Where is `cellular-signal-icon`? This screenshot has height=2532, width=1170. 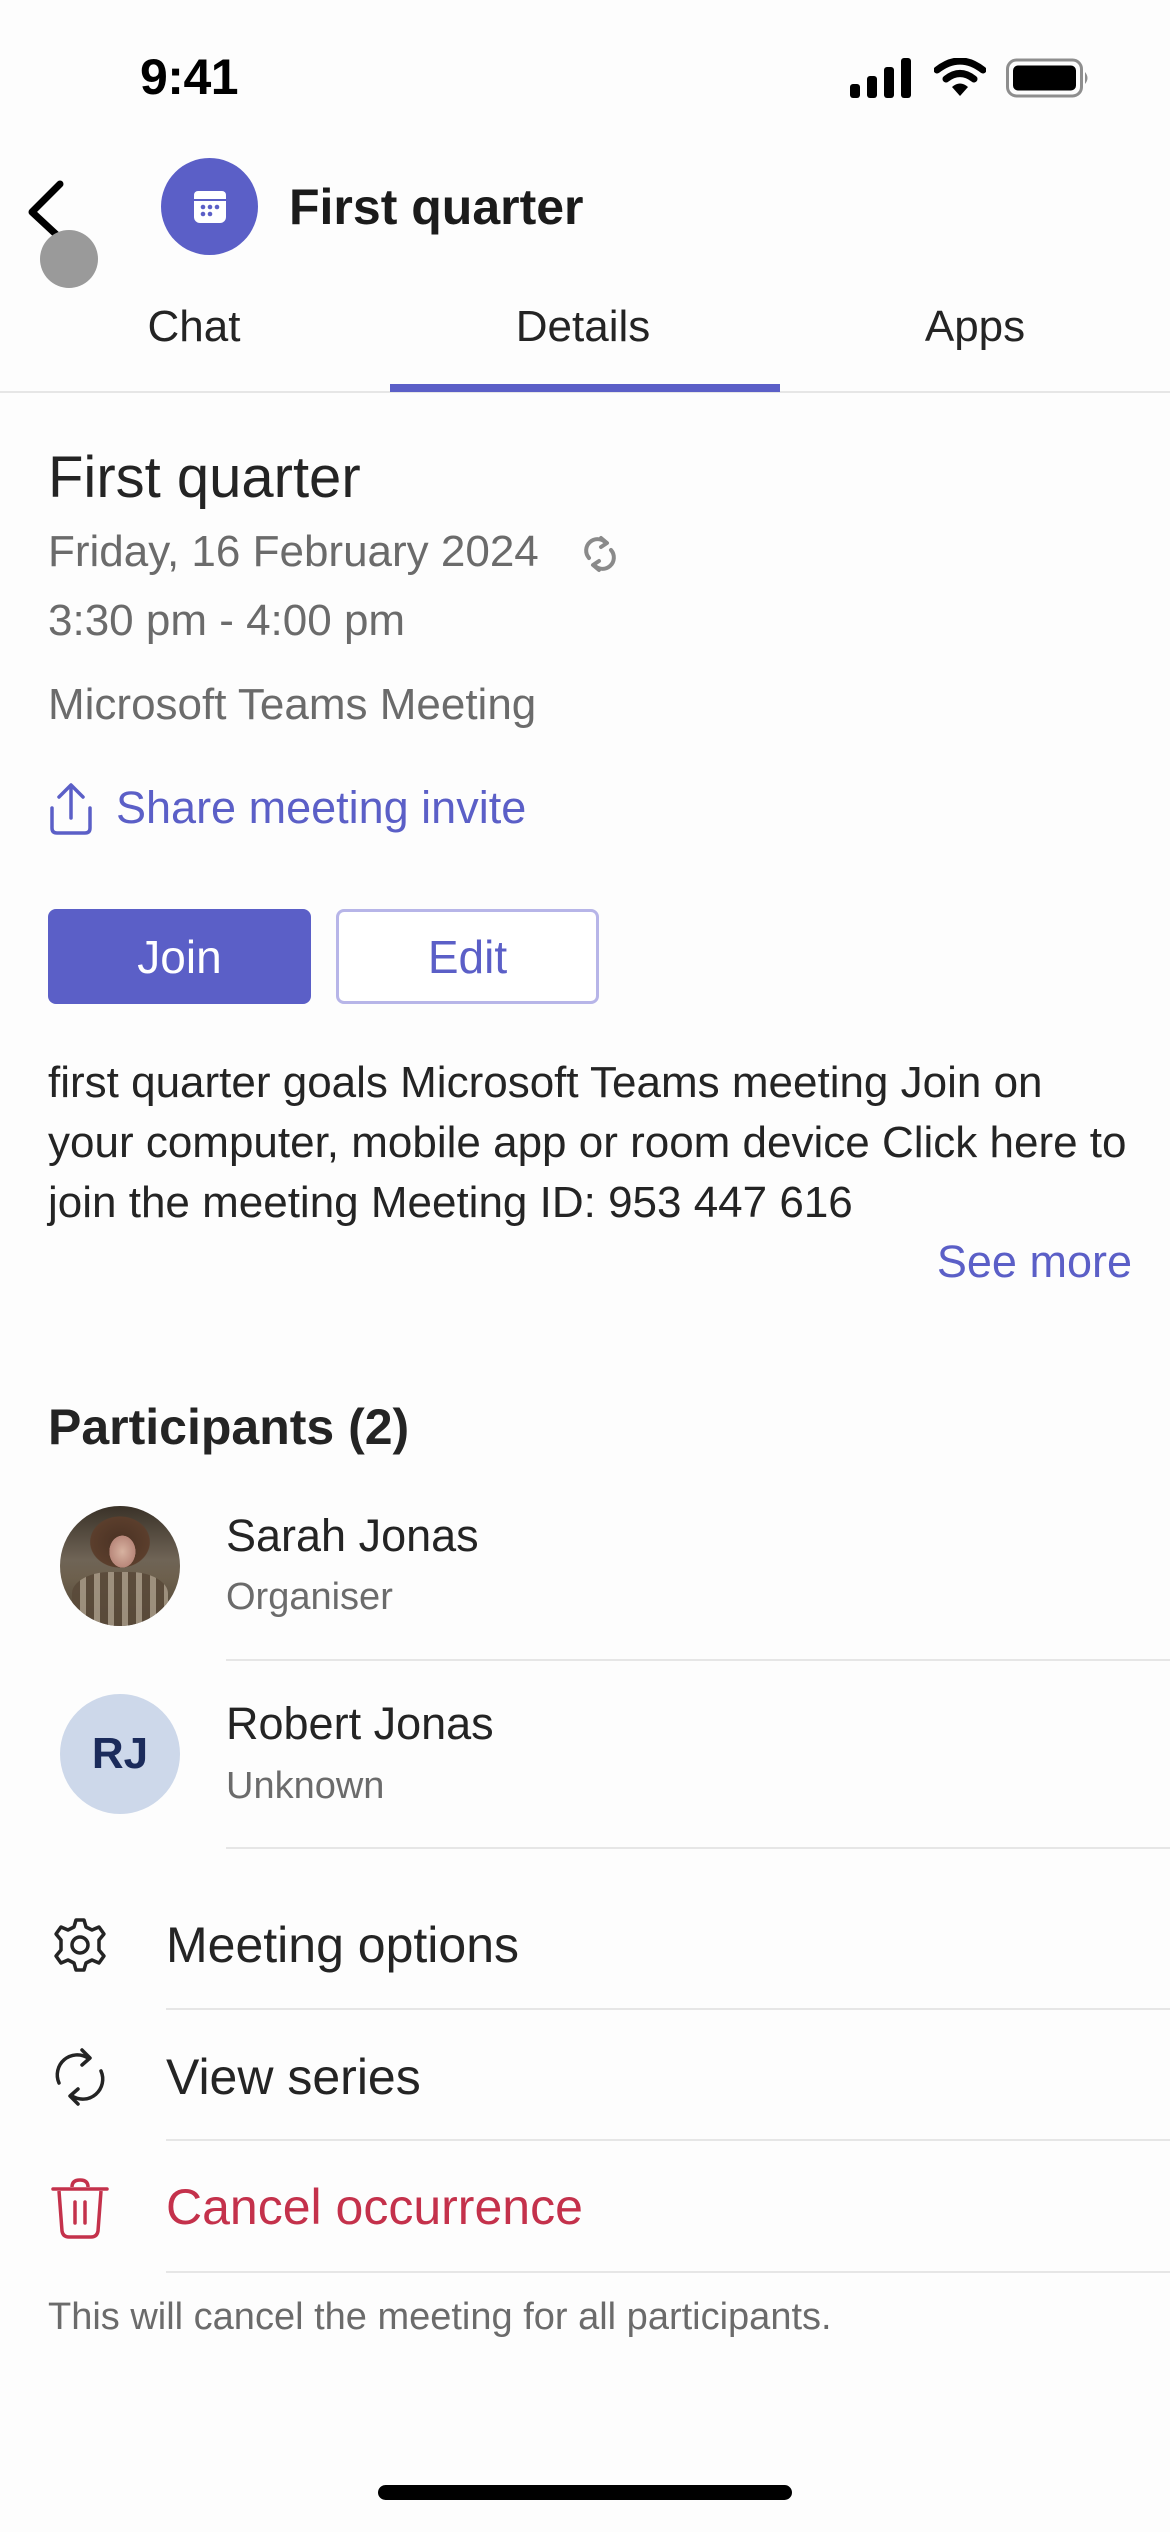
cellular-signal-icon is located at coordinates (880, 78).